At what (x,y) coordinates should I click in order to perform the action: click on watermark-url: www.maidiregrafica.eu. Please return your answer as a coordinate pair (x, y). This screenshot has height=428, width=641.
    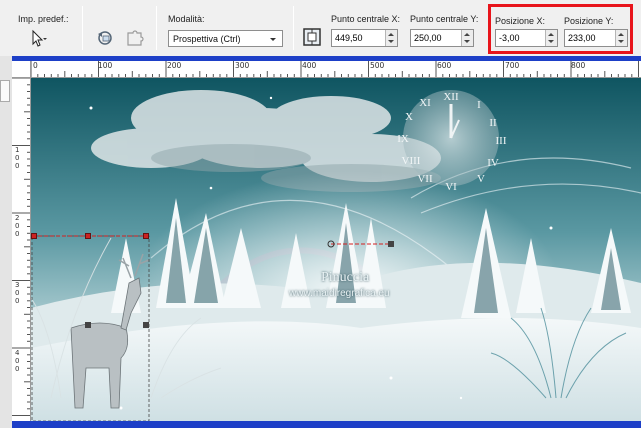
    Looking at the image, I should click on (339, 293).